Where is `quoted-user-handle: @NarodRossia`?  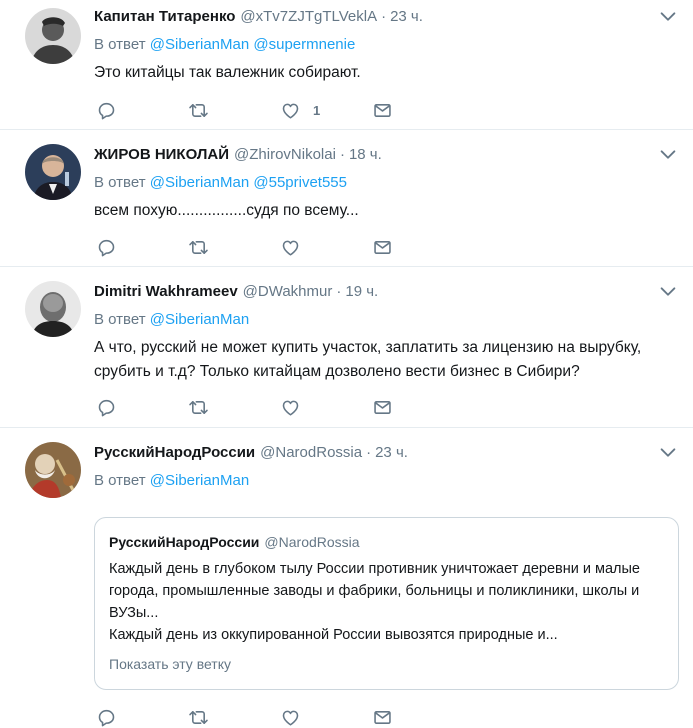 quoted-user-handle: @NarodRossia is located at coordinates (311, 542).